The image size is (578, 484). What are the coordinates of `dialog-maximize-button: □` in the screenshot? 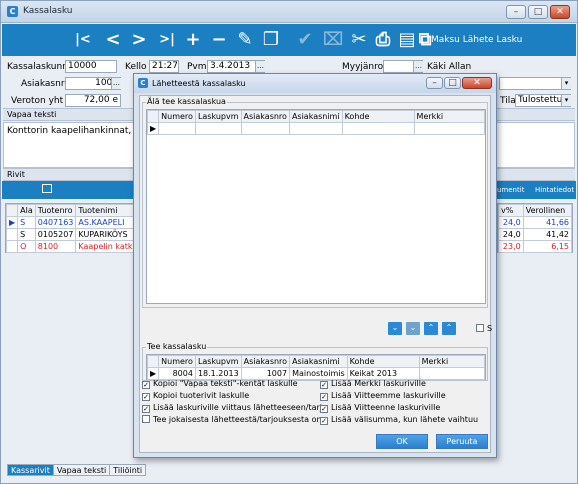 It's located at (452, 83).